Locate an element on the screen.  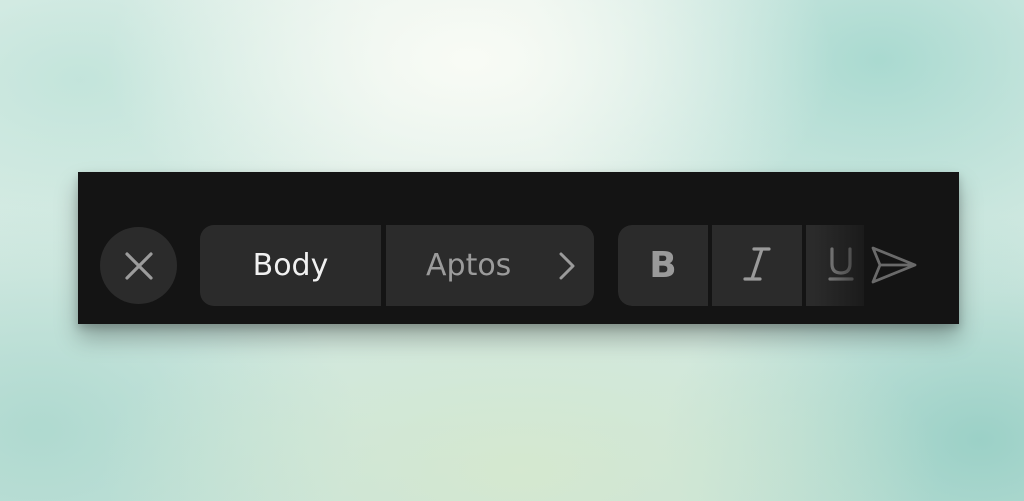
send-button is located at coordinates (894, 267).